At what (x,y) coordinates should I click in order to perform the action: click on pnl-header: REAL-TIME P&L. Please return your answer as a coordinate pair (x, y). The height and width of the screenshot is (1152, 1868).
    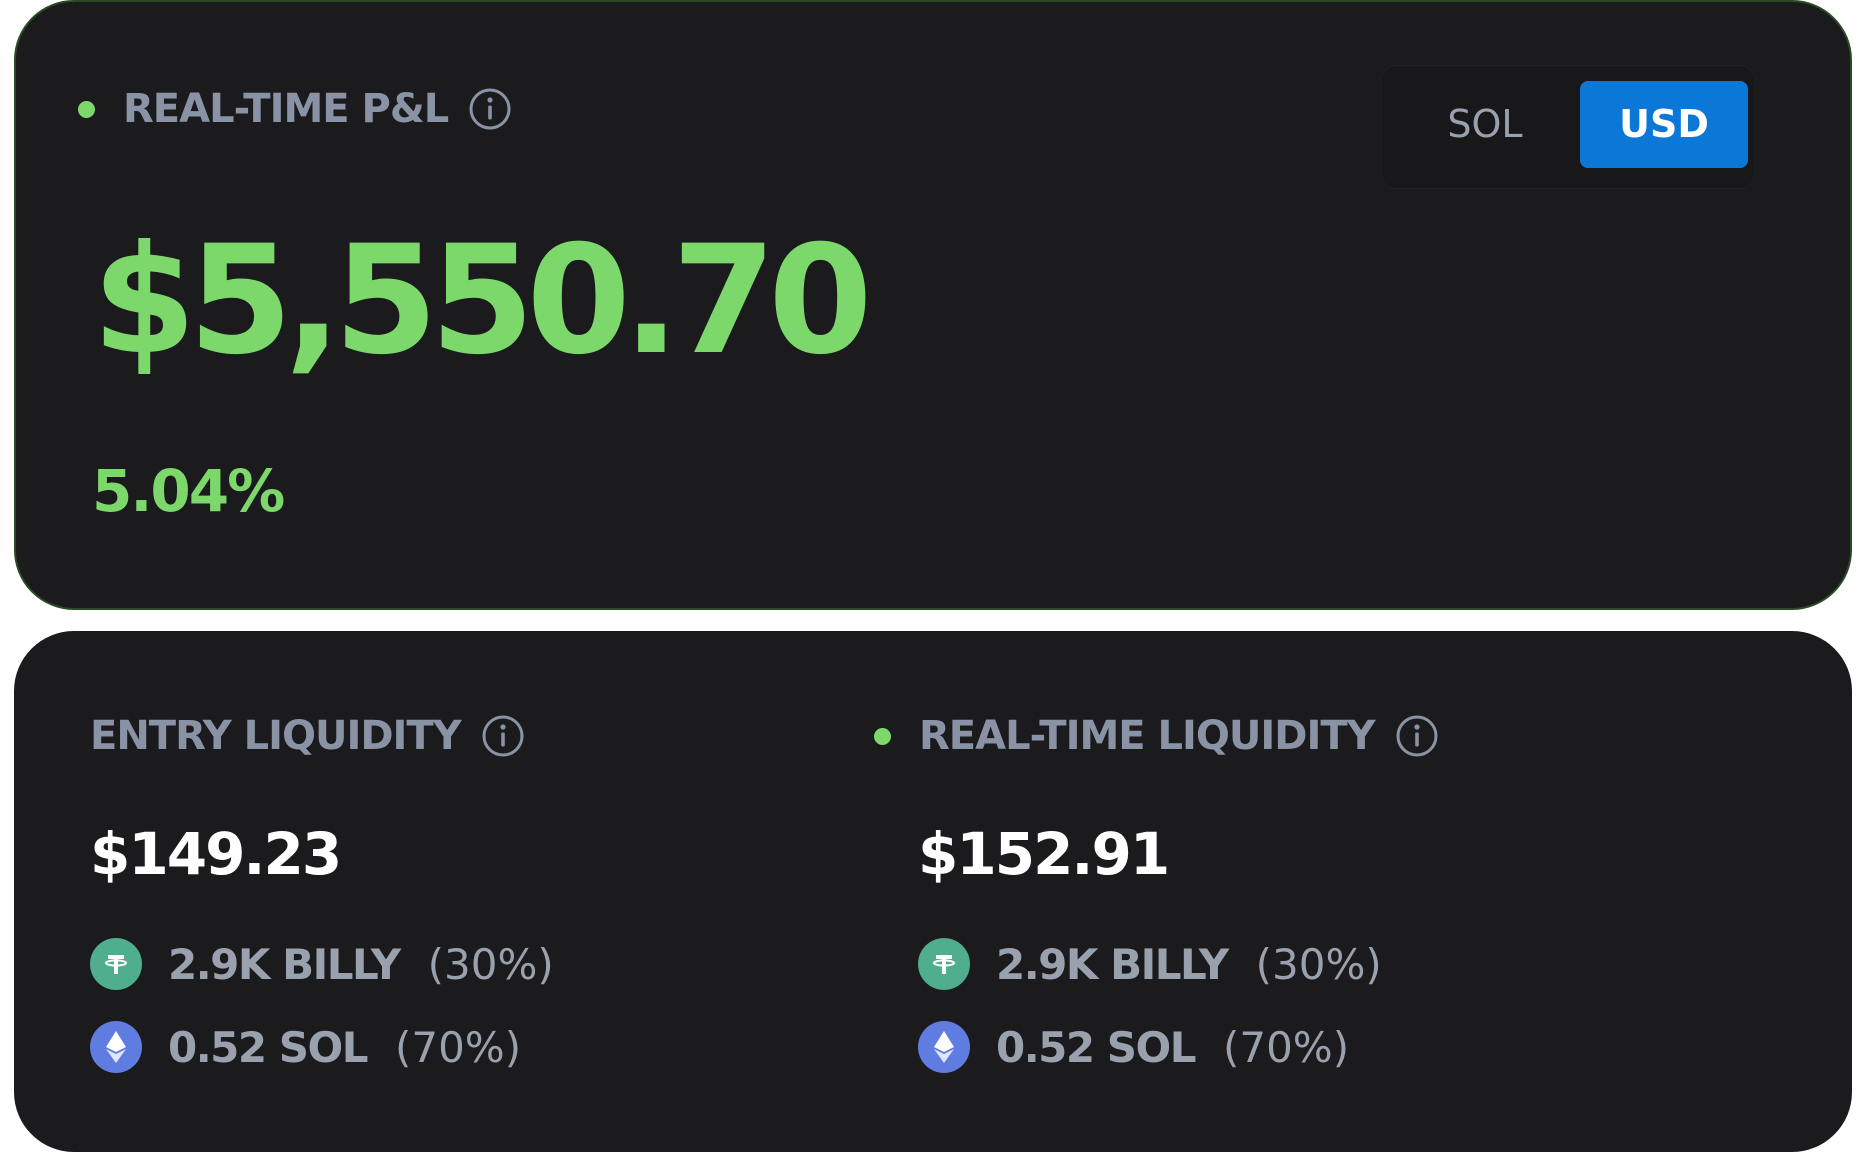
    Looking at the image, I should click on (295, 109).